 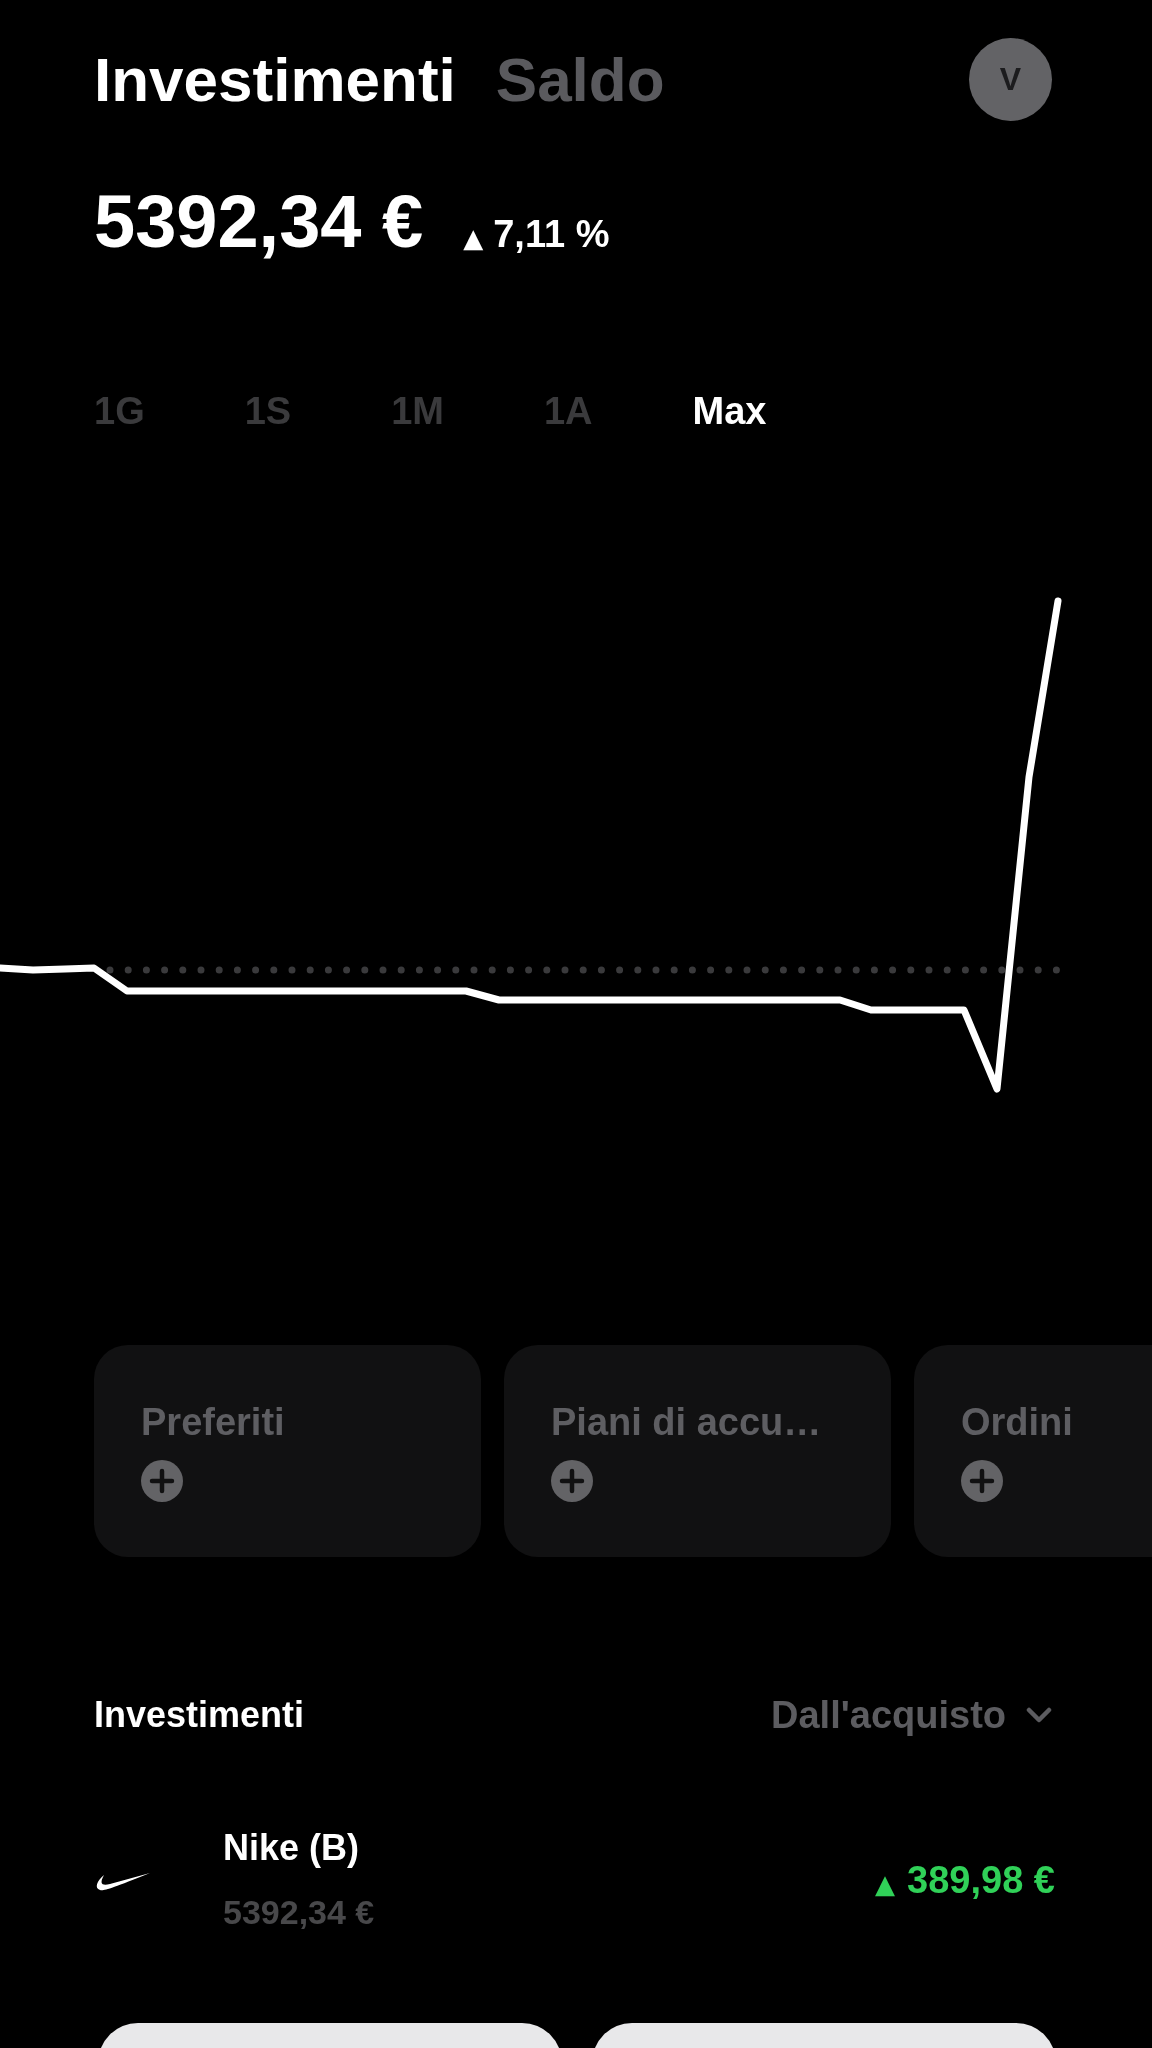 I want to click on holding-value: 5392,34 €, so click(x=299, y=1912).